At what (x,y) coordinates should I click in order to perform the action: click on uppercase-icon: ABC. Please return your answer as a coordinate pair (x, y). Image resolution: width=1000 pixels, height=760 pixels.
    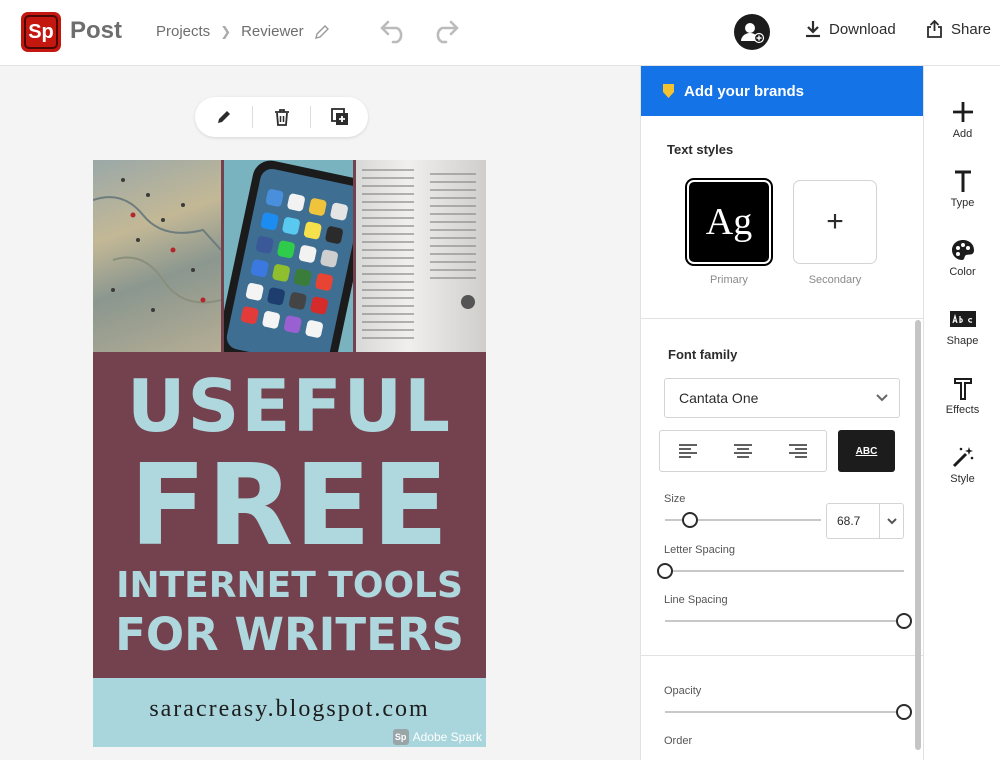
    Looking at the image, I should click on (866, 451).